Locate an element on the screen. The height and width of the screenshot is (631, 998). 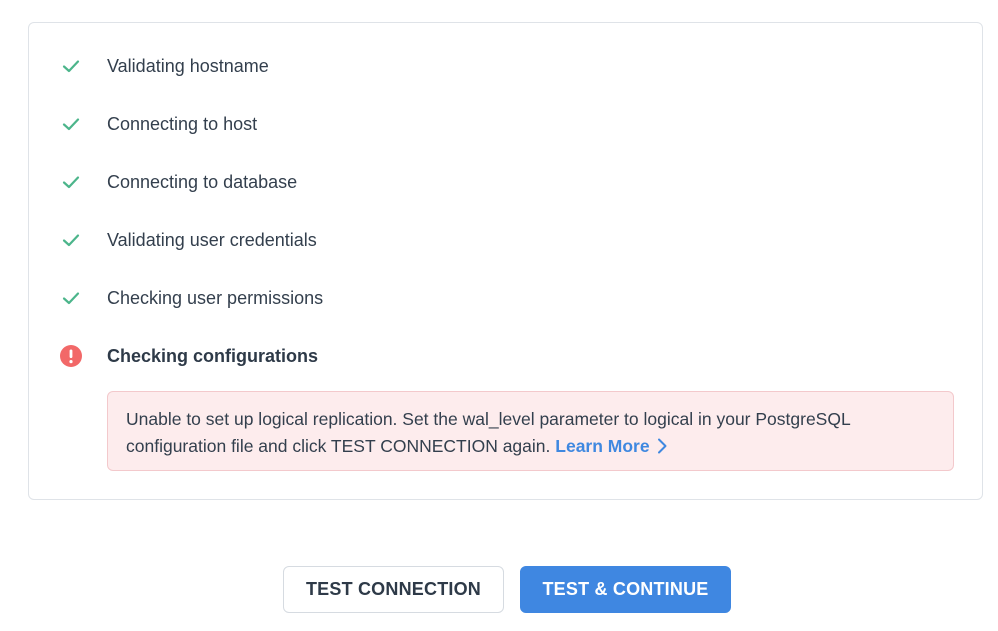
learn-more-label: Learn More is located at coordinates (602, 446).